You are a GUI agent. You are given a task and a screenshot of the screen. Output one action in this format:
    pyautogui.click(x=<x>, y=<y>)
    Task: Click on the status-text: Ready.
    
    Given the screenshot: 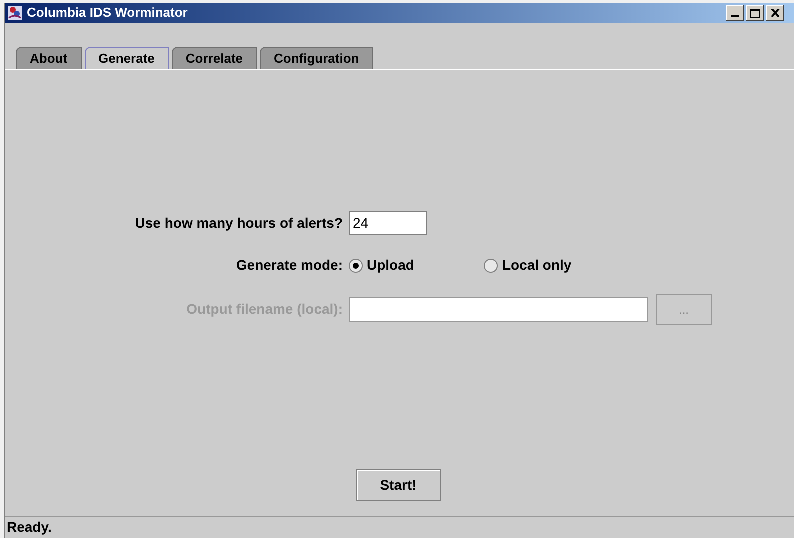 What is the action you would take?
    pyautogui.click(x=29, y=527)
    